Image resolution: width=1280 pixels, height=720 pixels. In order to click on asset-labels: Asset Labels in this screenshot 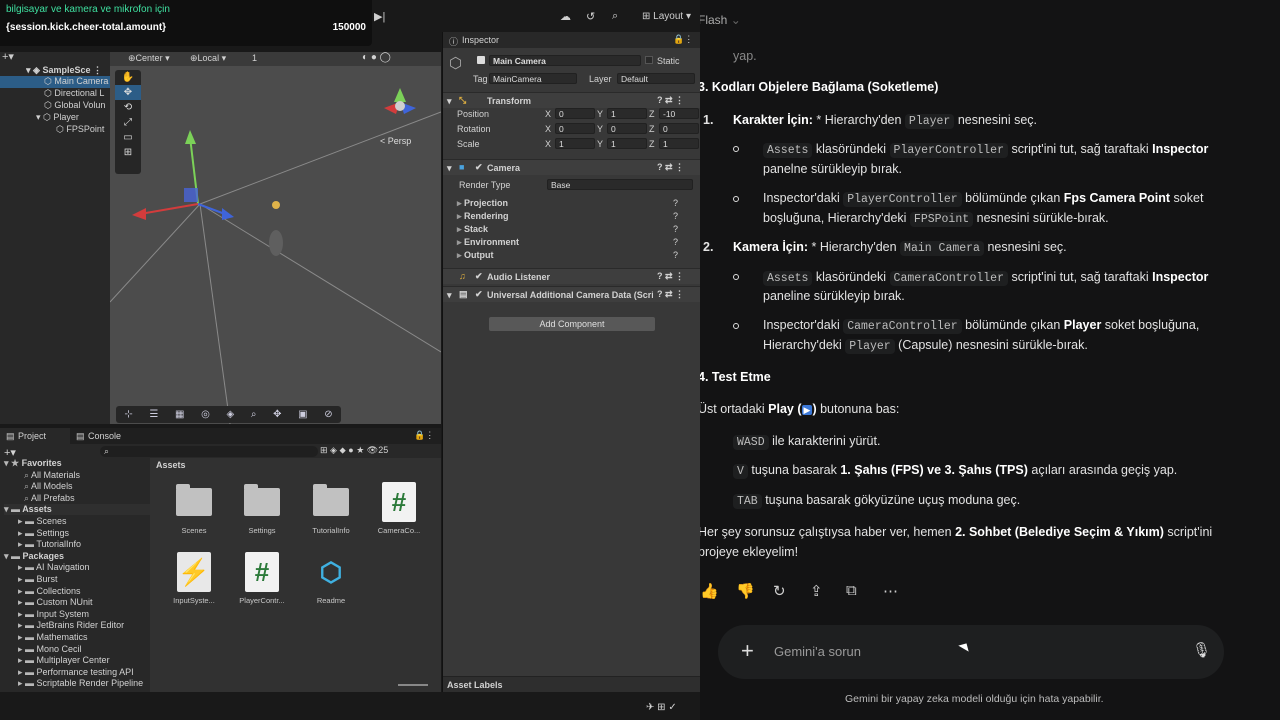, I will do `click(475, 685)`.